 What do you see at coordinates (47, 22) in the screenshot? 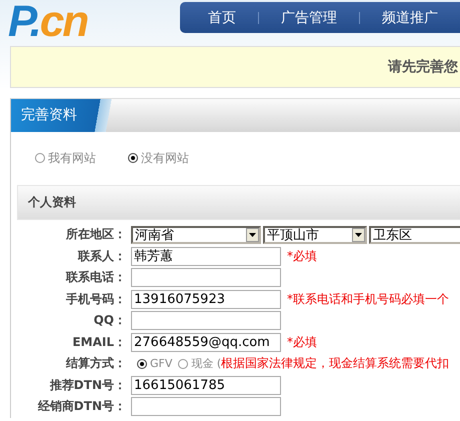
I see `logo: P.cn` at bounding box center [47, 22].